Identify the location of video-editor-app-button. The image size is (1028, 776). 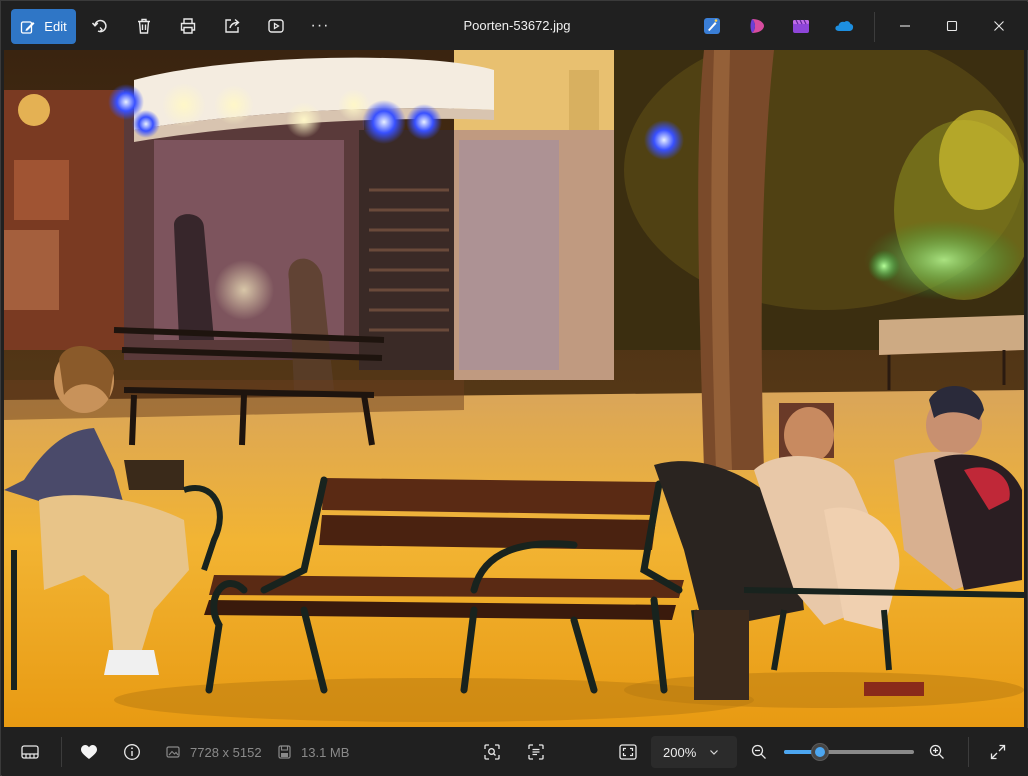
(801, 26).